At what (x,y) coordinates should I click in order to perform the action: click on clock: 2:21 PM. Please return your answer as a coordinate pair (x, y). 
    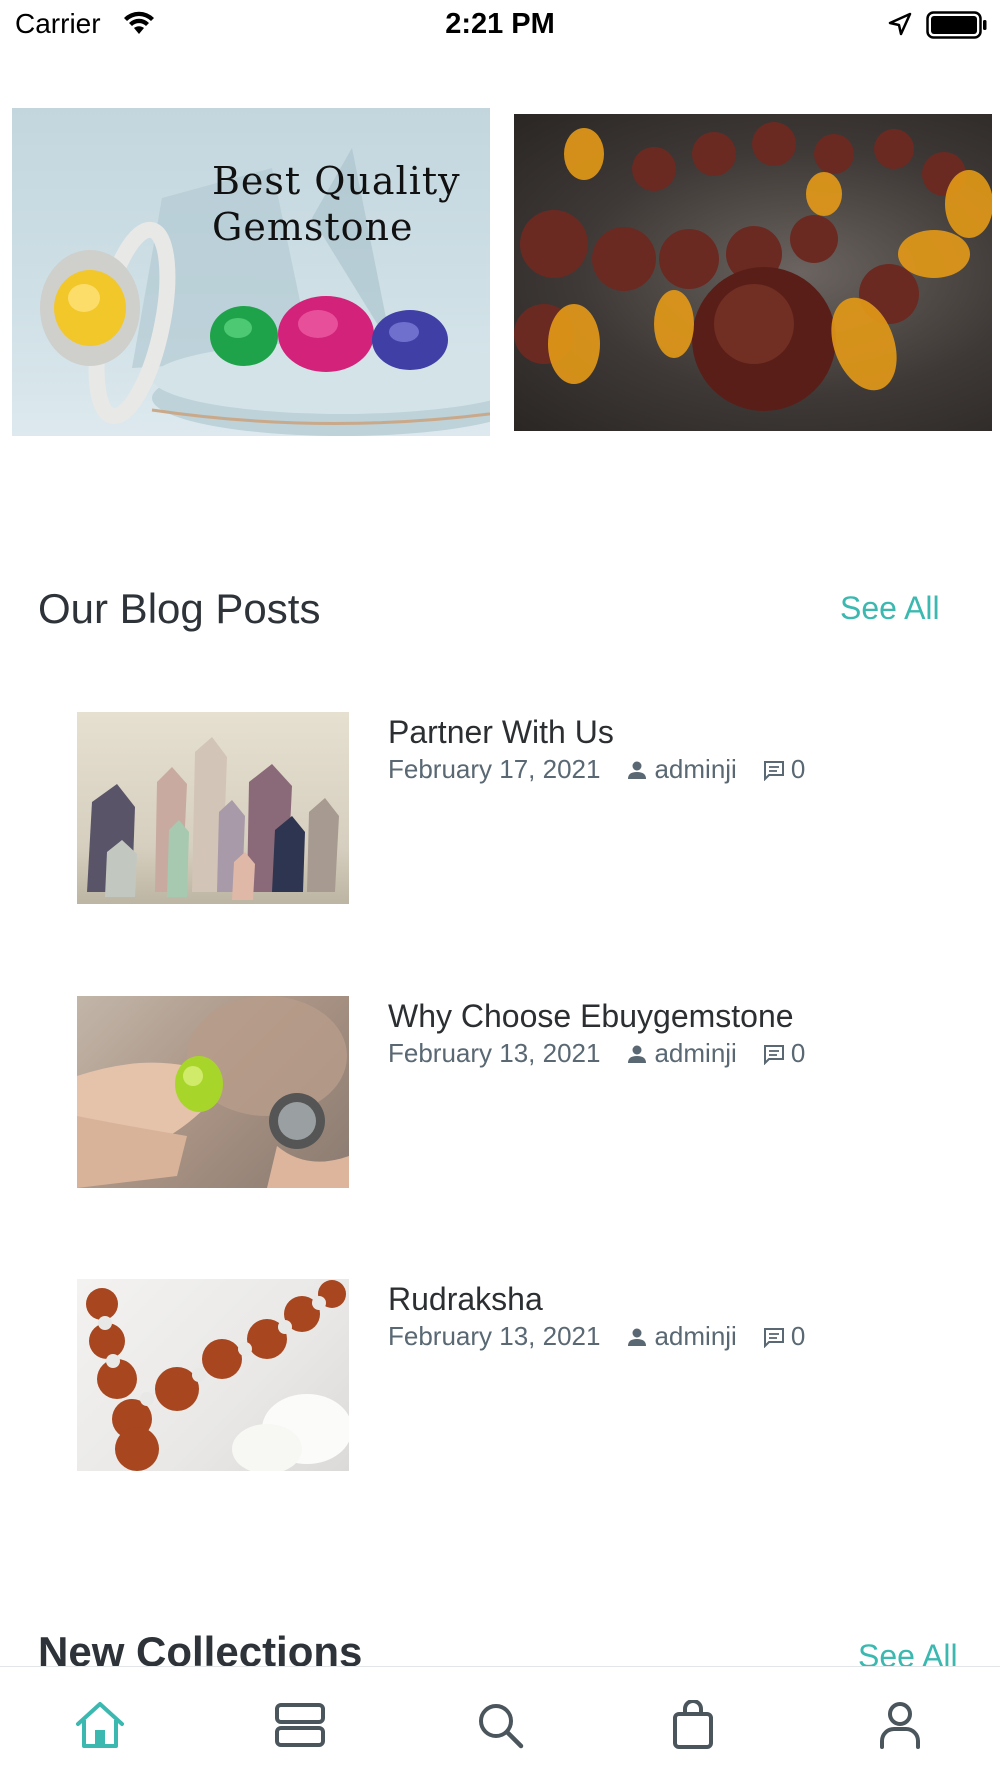
    Looking at the image, I should click on (500, 24).